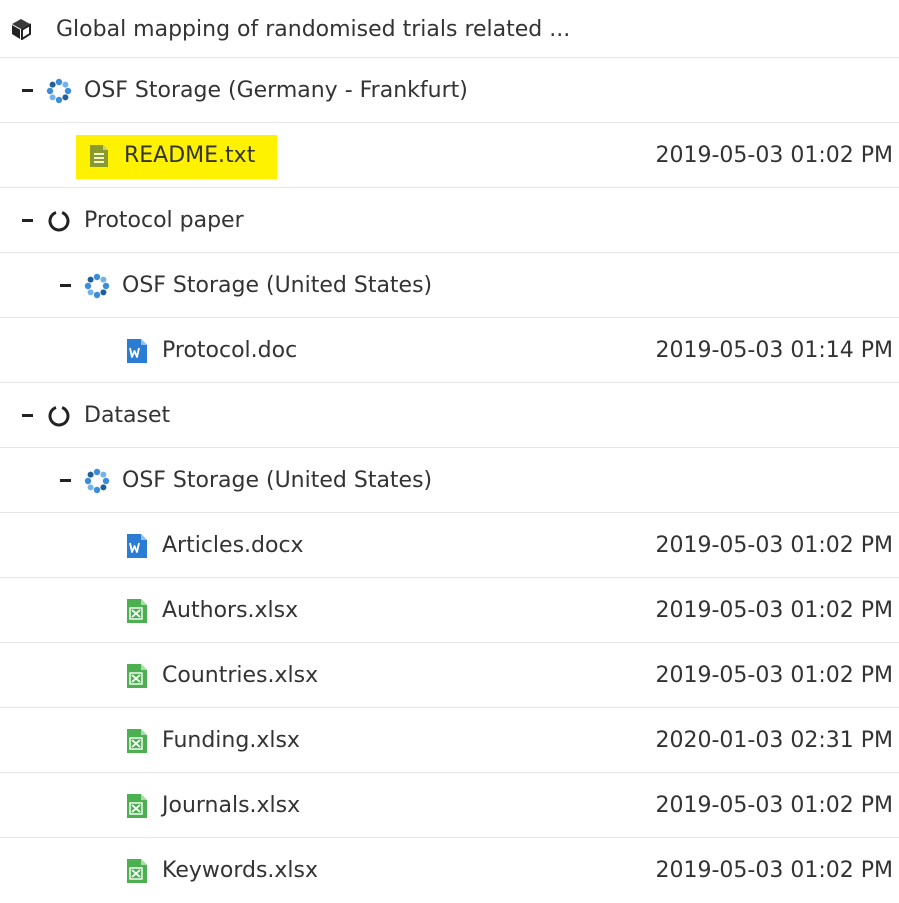  Describe the element at coordinates (240, 675) in the screenshot. I see `file-link: Countries.xlsx` at that location.